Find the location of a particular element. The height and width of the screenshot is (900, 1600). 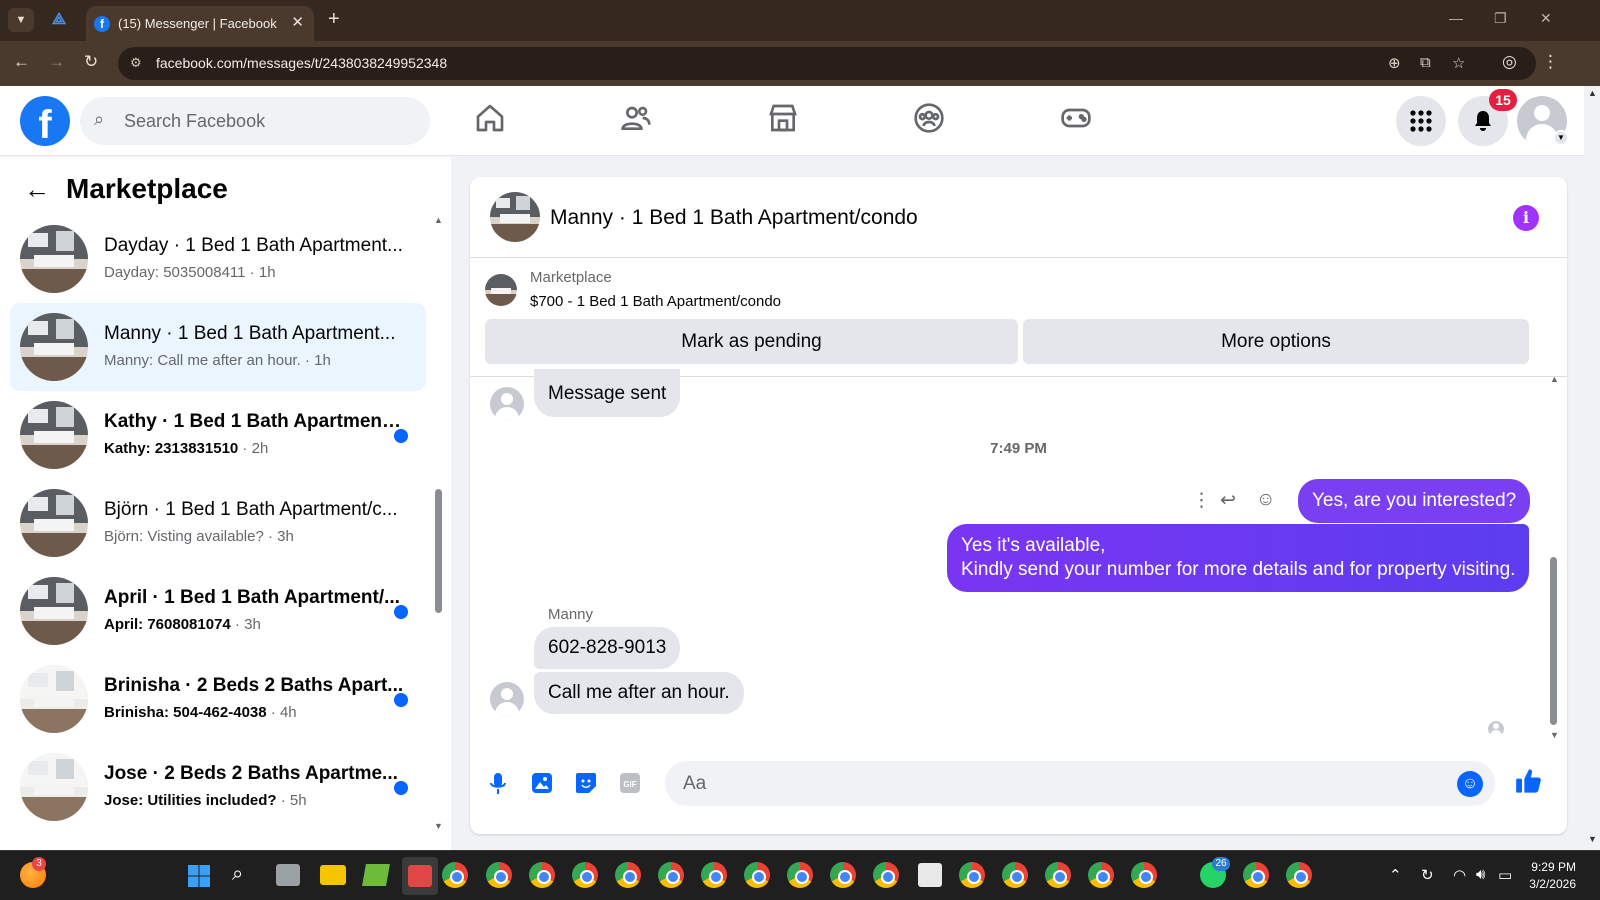

scroll-up-arrow: ▲ is located at coordinates (438, 220).